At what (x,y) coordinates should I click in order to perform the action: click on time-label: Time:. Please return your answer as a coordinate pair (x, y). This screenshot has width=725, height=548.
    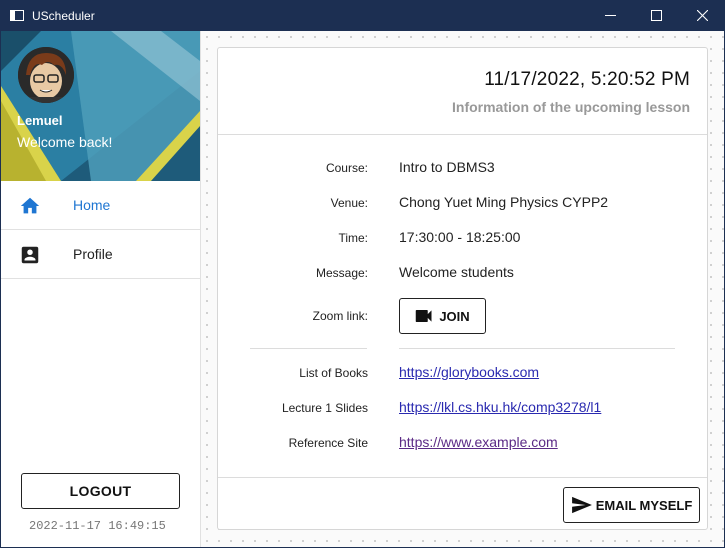
    Looking at the image, I should click on (353, 238).